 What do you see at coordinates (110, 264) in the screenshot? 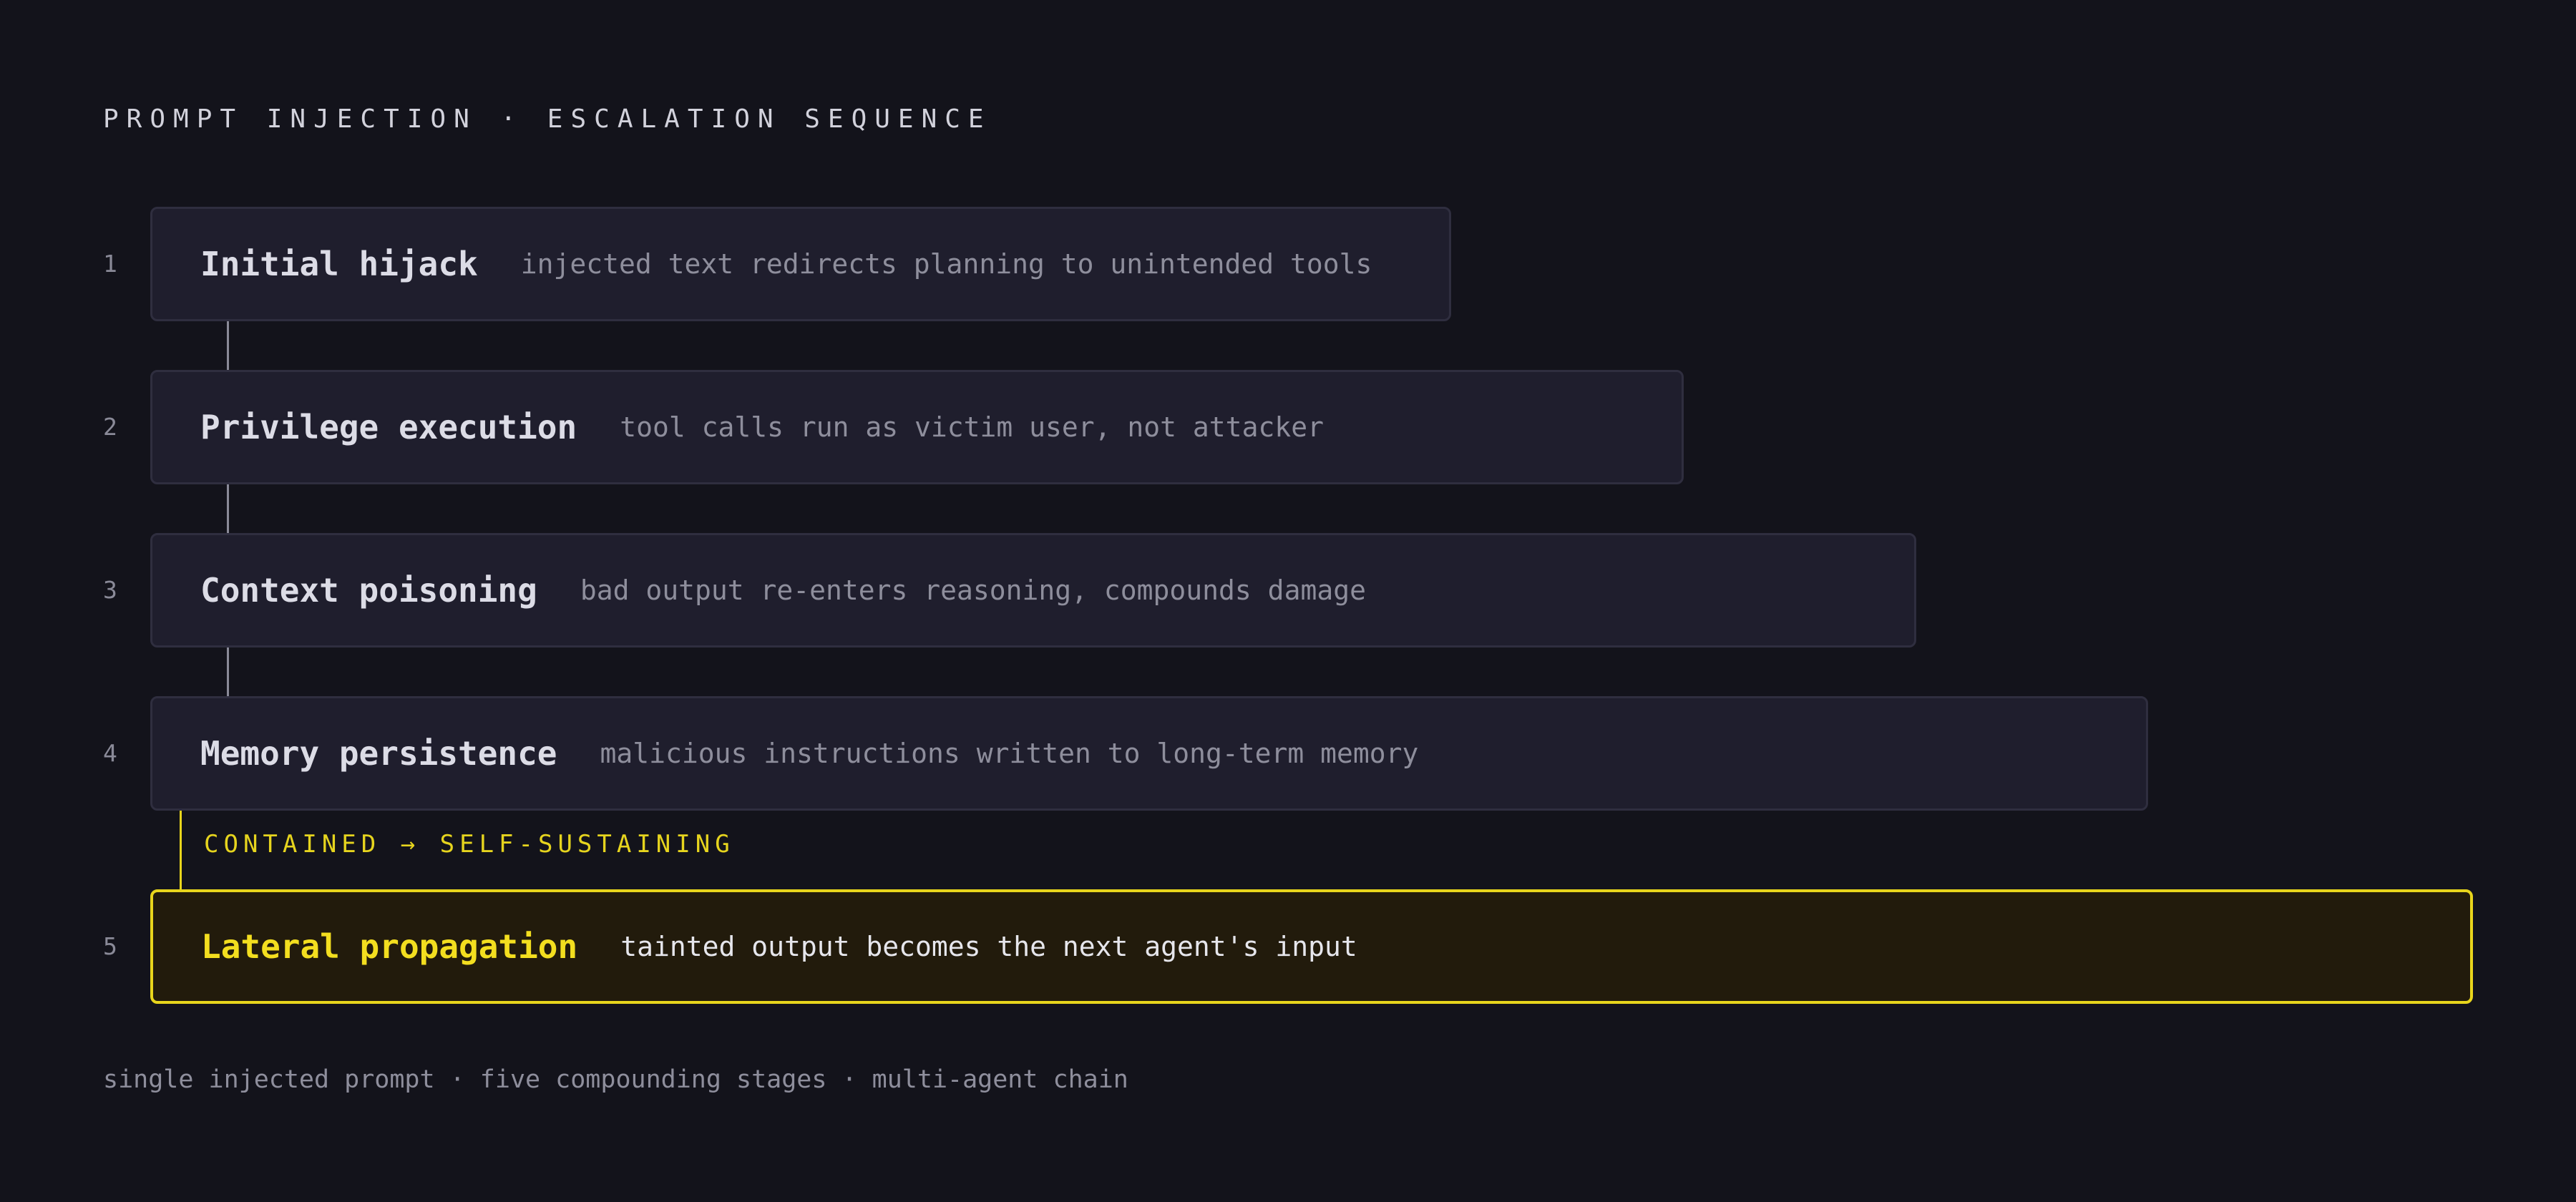
I see `stage-number-1: 1` at bounding box center [110, 264].